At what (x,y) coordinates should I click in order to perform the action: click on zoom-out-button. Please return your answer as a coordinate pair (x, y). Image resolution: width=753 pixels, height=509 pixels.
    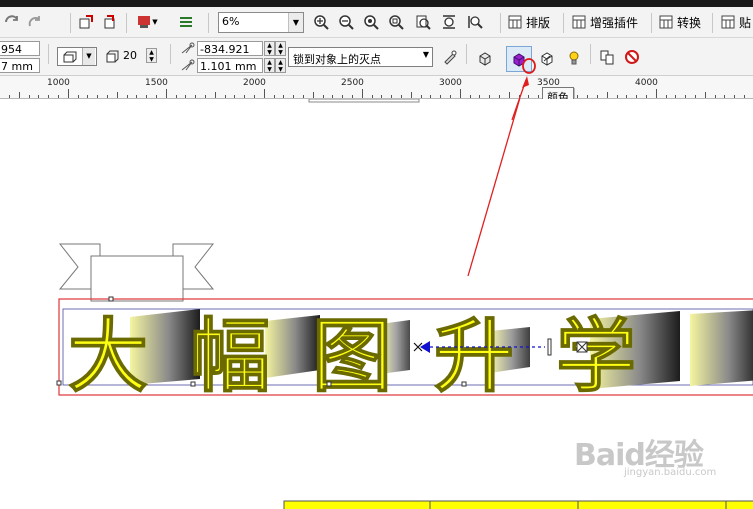
    Looking at the image, I should click on (346, 22).